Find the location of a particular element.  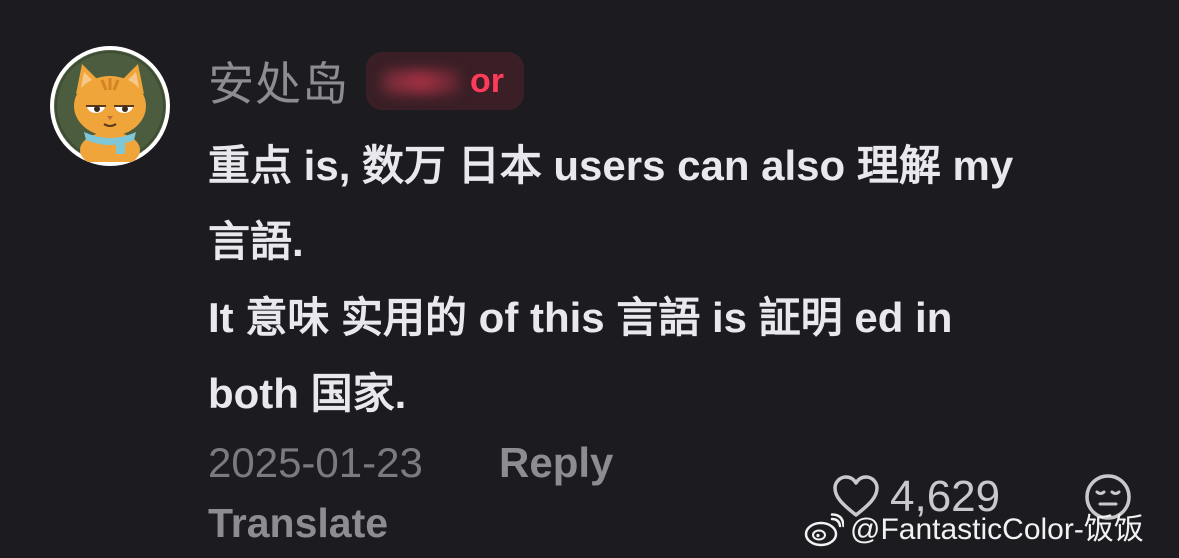

comment-date: 2025-01-23 is located at coordinates (315, 462).